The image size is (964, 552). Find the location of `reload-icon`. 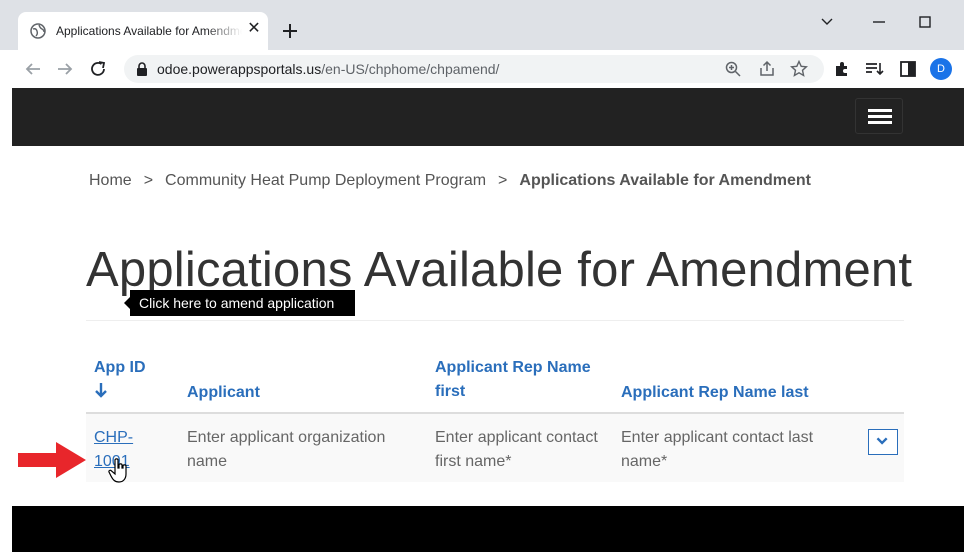

reload-icon is located at coordinates (98, 69).